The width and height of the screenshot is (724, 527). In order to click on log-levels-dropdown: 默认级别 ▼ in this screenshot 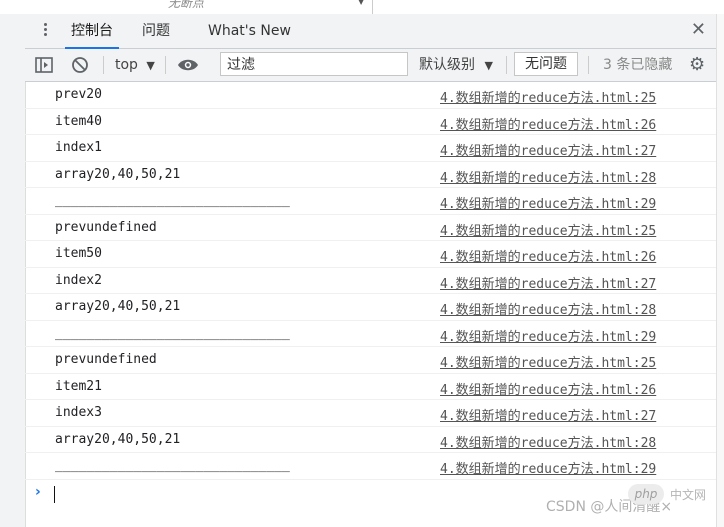, I will do `click(456, 65)`.